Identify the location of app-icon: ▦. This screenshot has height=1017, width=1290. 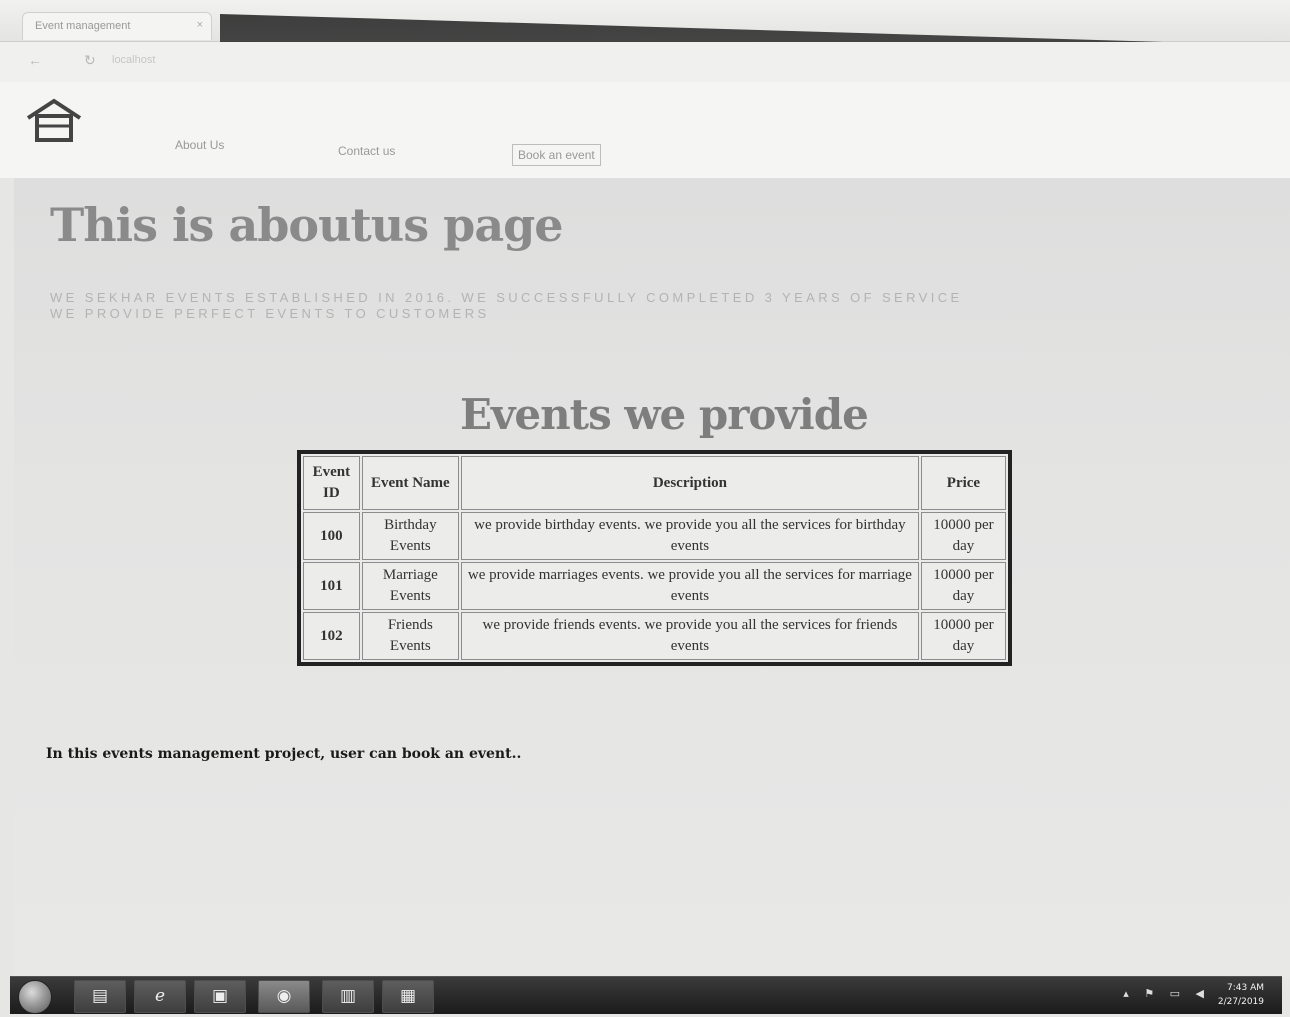
(408, 996).